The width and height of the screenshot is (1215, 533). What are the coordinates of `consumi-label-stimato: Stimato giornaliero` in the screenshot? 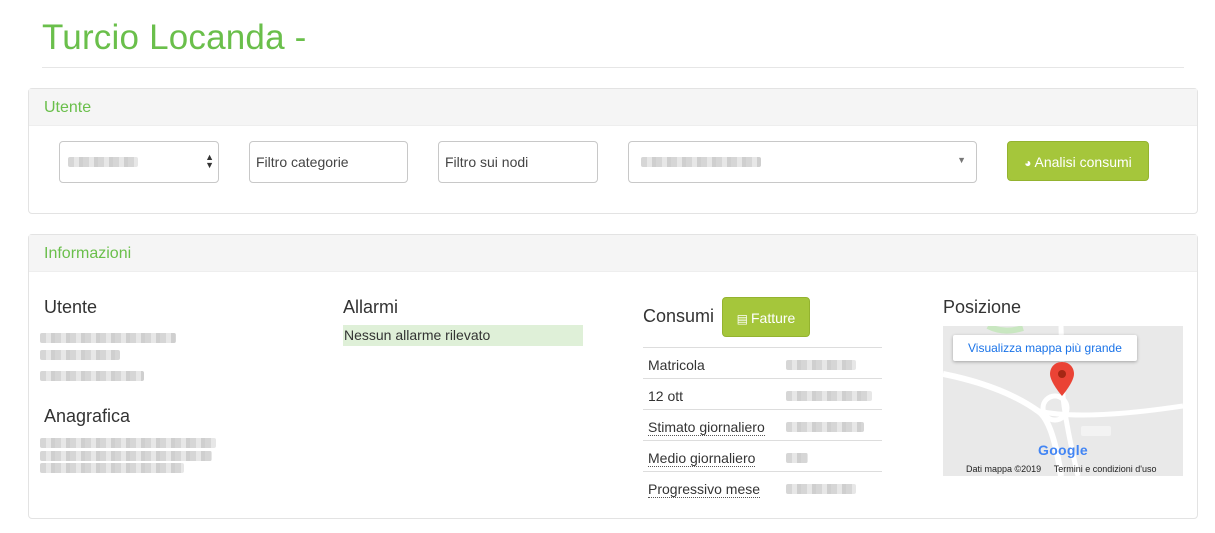 It's located at (712, 425).